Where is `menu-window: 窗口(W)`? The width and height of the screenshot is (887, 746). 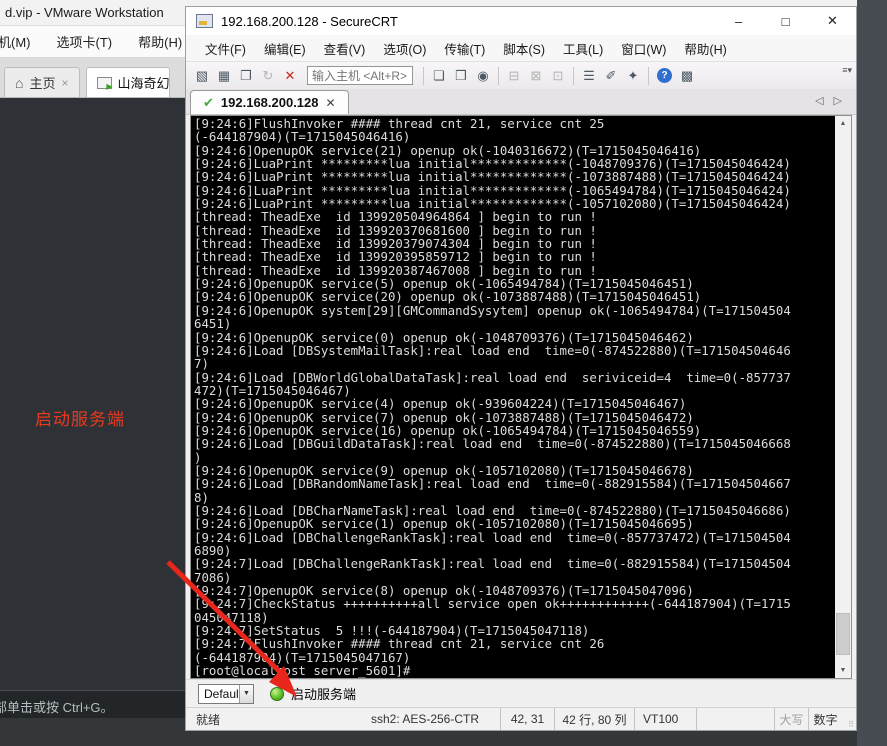 menu-window: 窗口(W) is located at coordinates (643, 48).